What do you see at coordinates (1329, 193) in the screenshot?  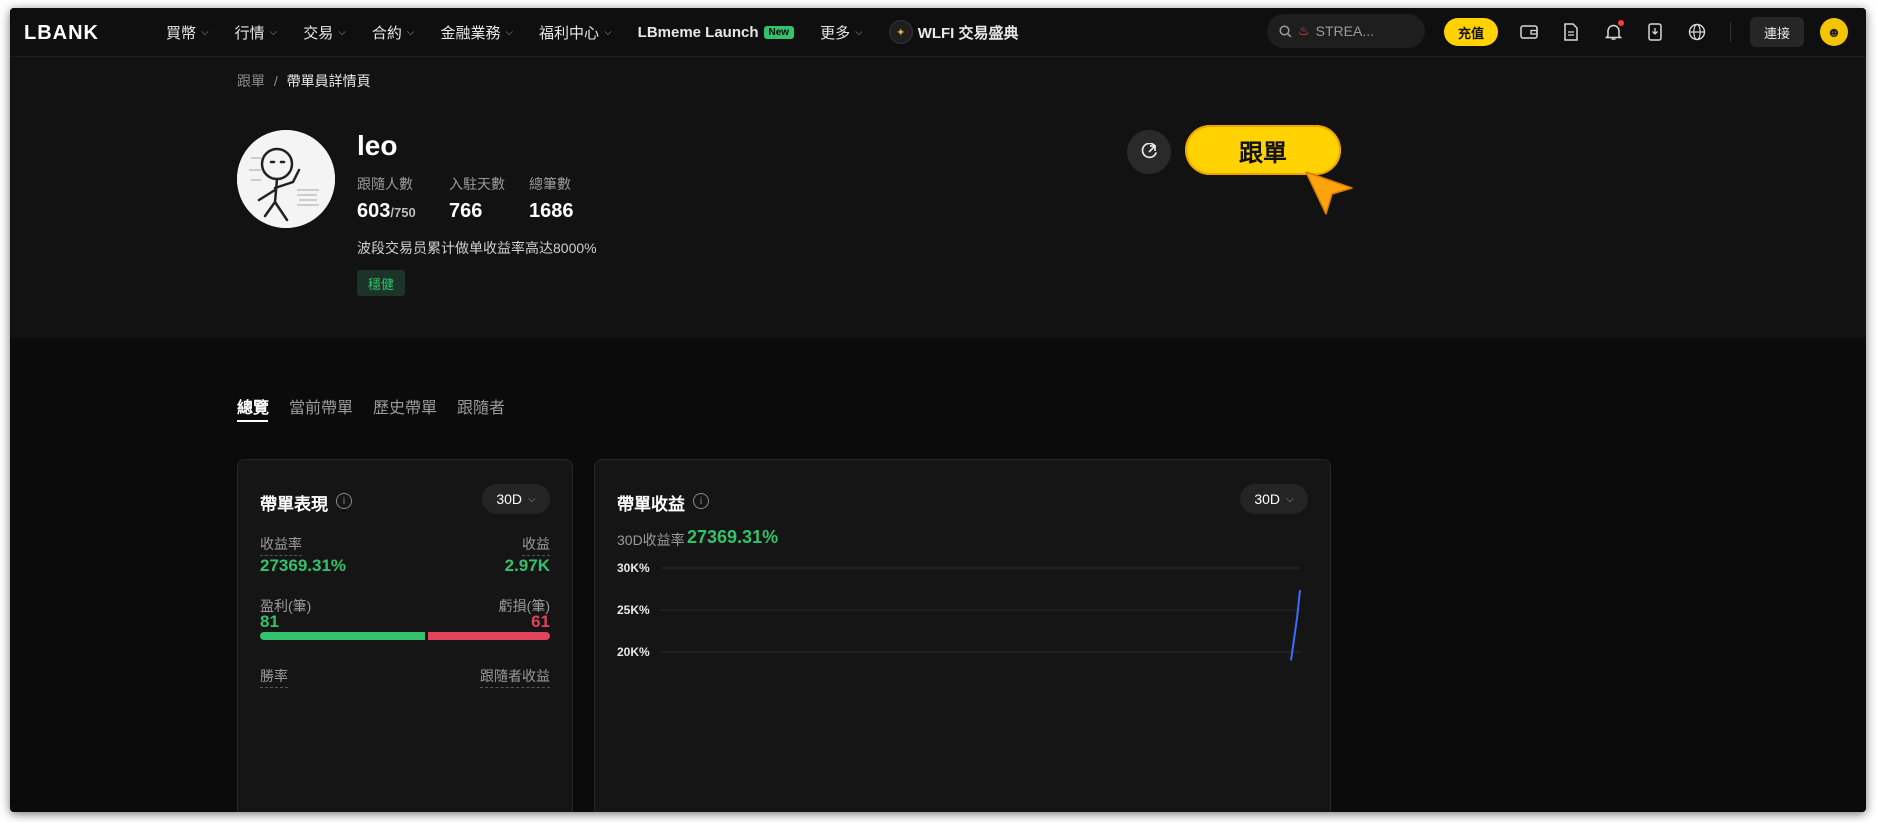 I see `pointer-cursor-icon` at bounding box center [1329, 193].